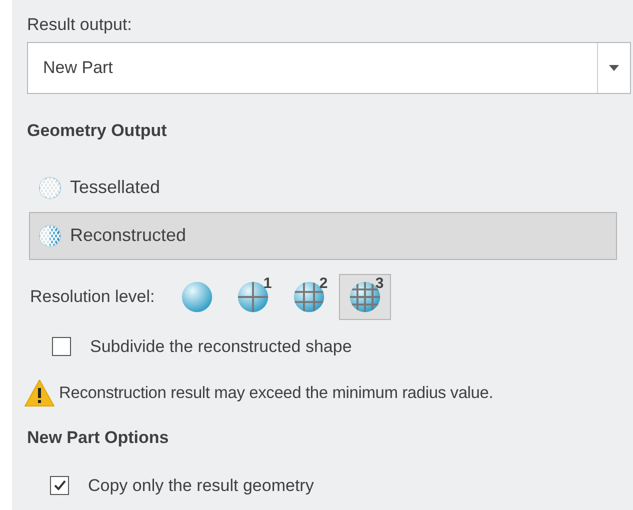 This screenshot has height=510, width=633. What do you see at coordinates (98, 438) in the screenshot?
I see `section-heading: New Part Options` at bounding box center [98, 438].